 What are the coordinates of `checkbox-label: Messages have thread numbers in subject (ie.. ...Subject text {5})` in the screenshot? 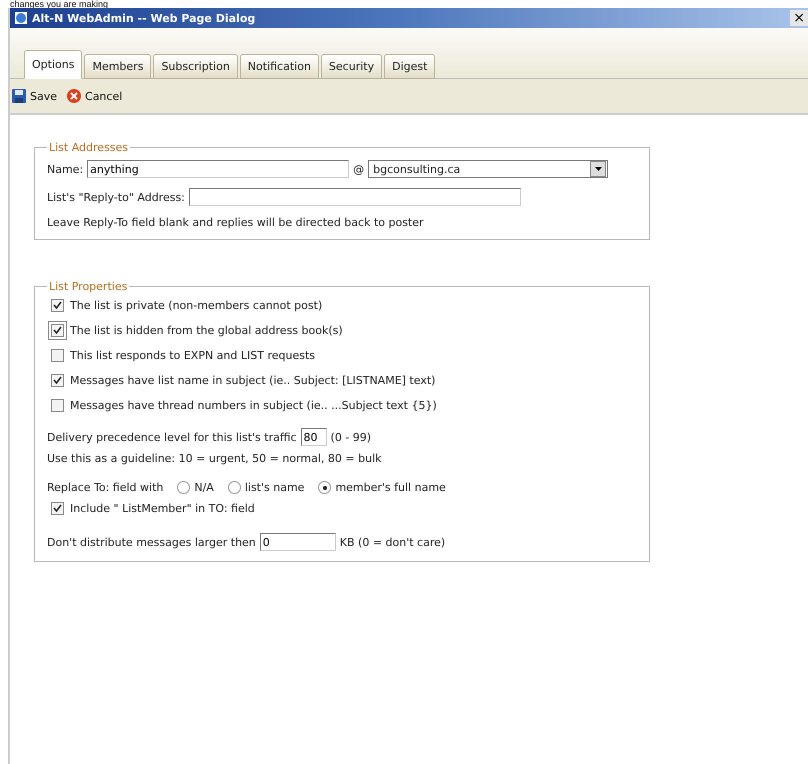 It's located at (253, 405).